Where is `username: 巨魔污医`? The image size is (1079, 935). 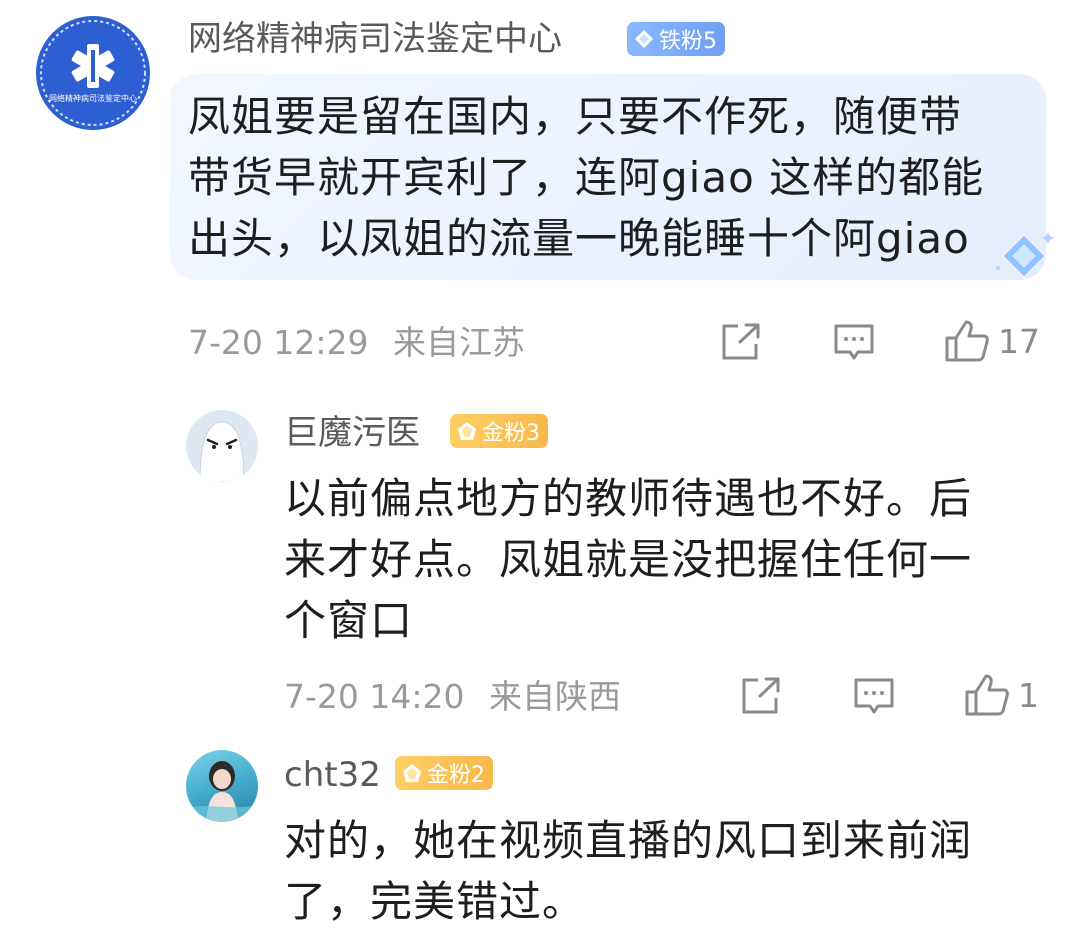 username: 巨魔污医 is located at coordinates (352, 433).